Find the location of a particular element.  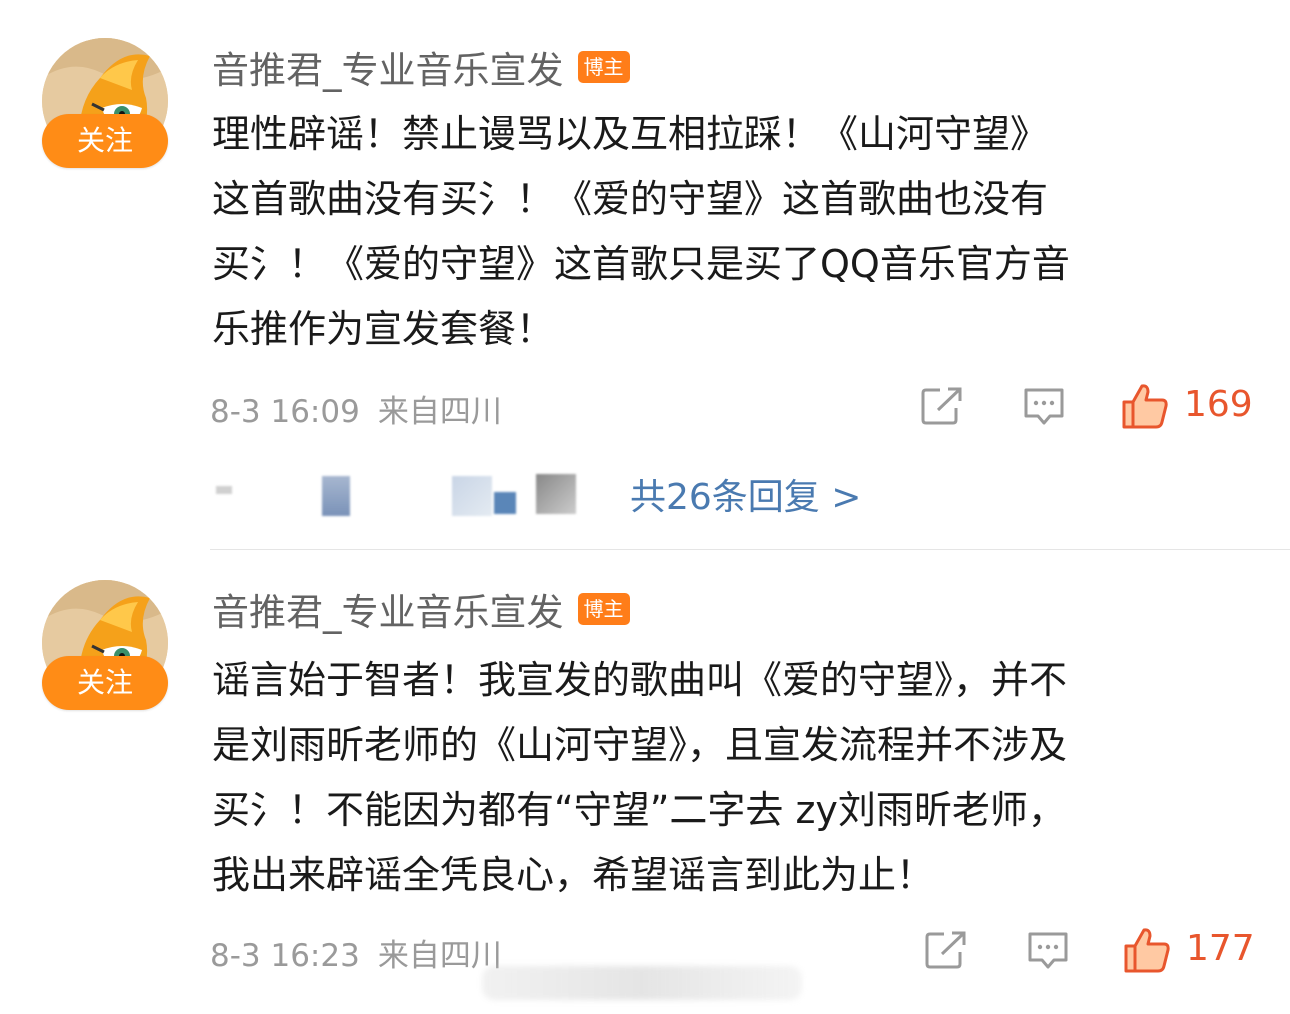

comment-meta: 8-3 16:23 来自四川 is located at coordinates (356, 952).